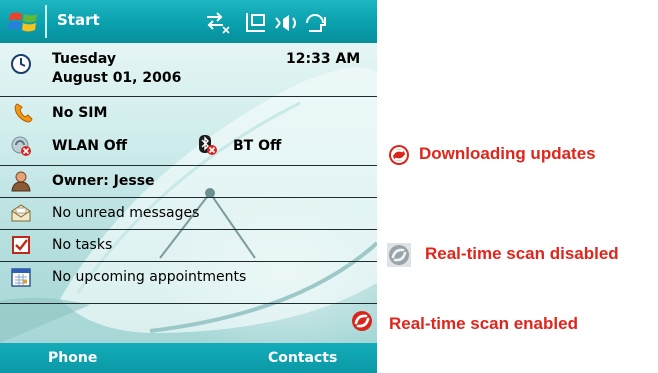 Image resolution: width=658 pixels, height=373 pixels. Describe the element at coordinates (266, 23) in the screenshot. I see `status-icons` at that location.